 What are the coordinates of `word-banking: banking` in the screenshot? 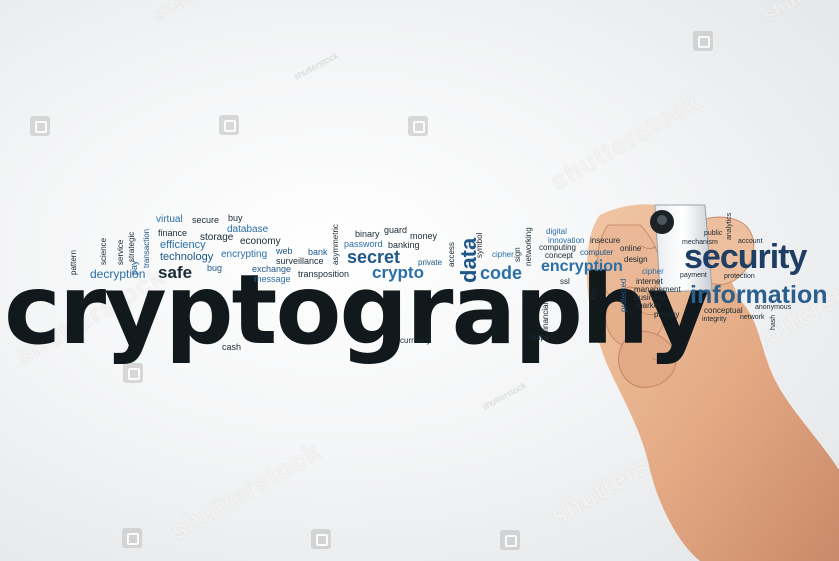 It's located at (404, 245).